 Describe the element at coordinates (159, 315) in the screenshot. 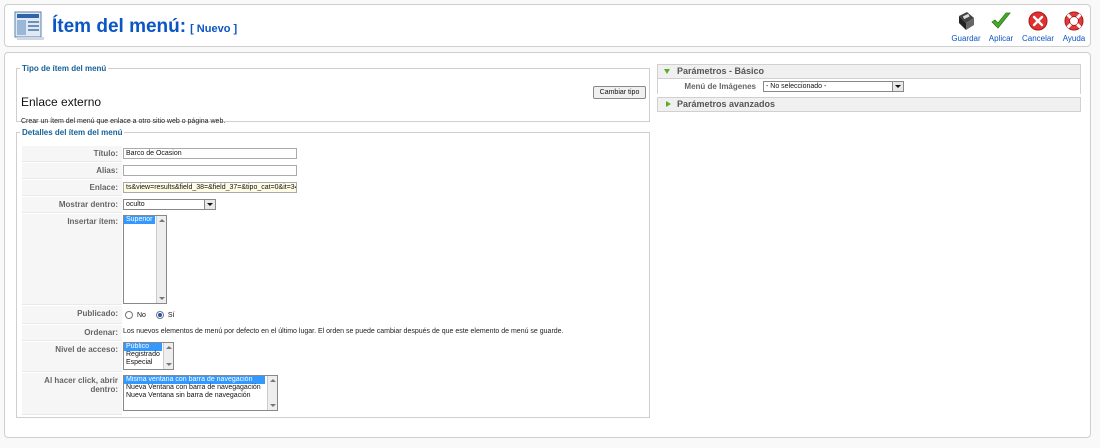

I see `published-yes-radio` at that location.